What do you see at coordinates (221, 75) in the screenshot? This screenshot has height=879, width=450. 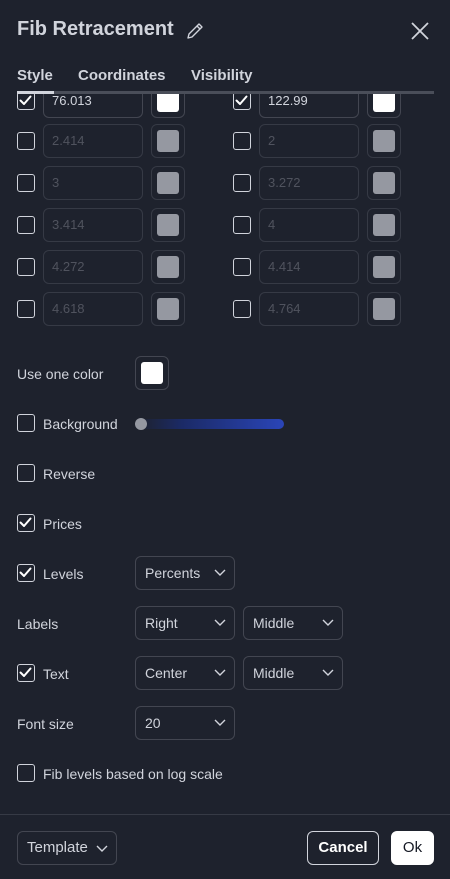 I see `tab-visibility: Visibility` at bounding box center [221, 75].